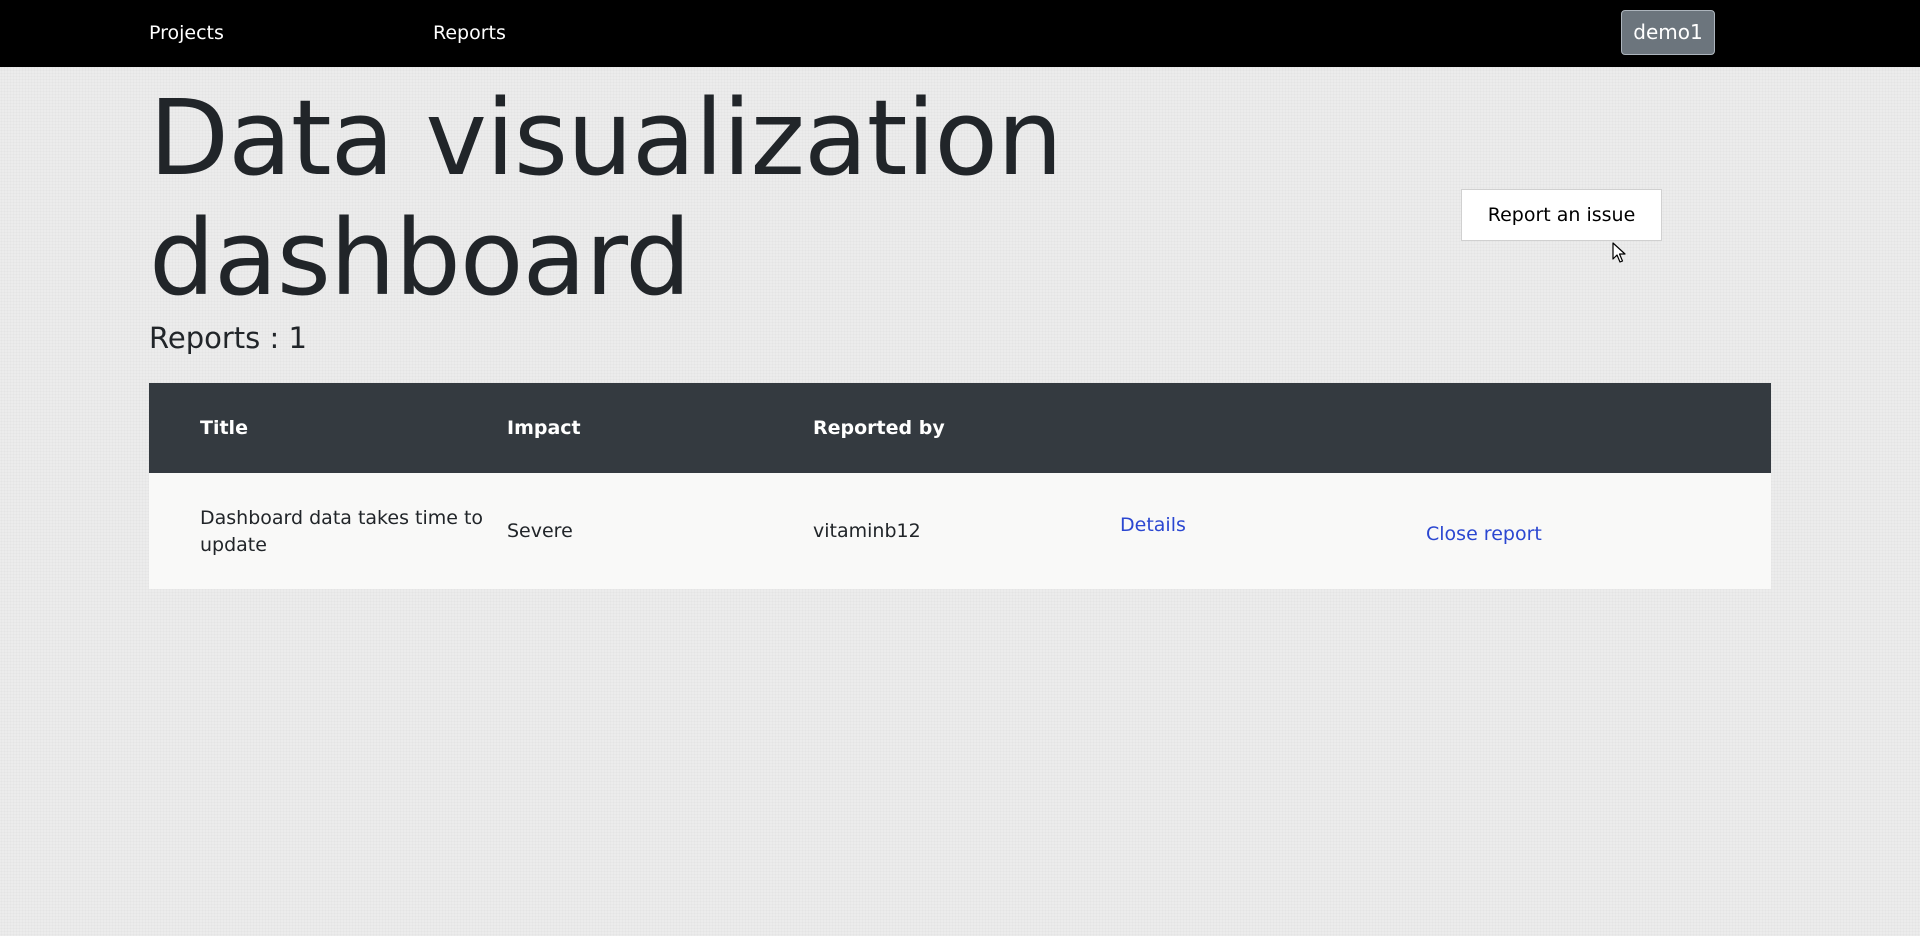  I want to click on report-issue-button: Report an issue, so click(1561, 215).